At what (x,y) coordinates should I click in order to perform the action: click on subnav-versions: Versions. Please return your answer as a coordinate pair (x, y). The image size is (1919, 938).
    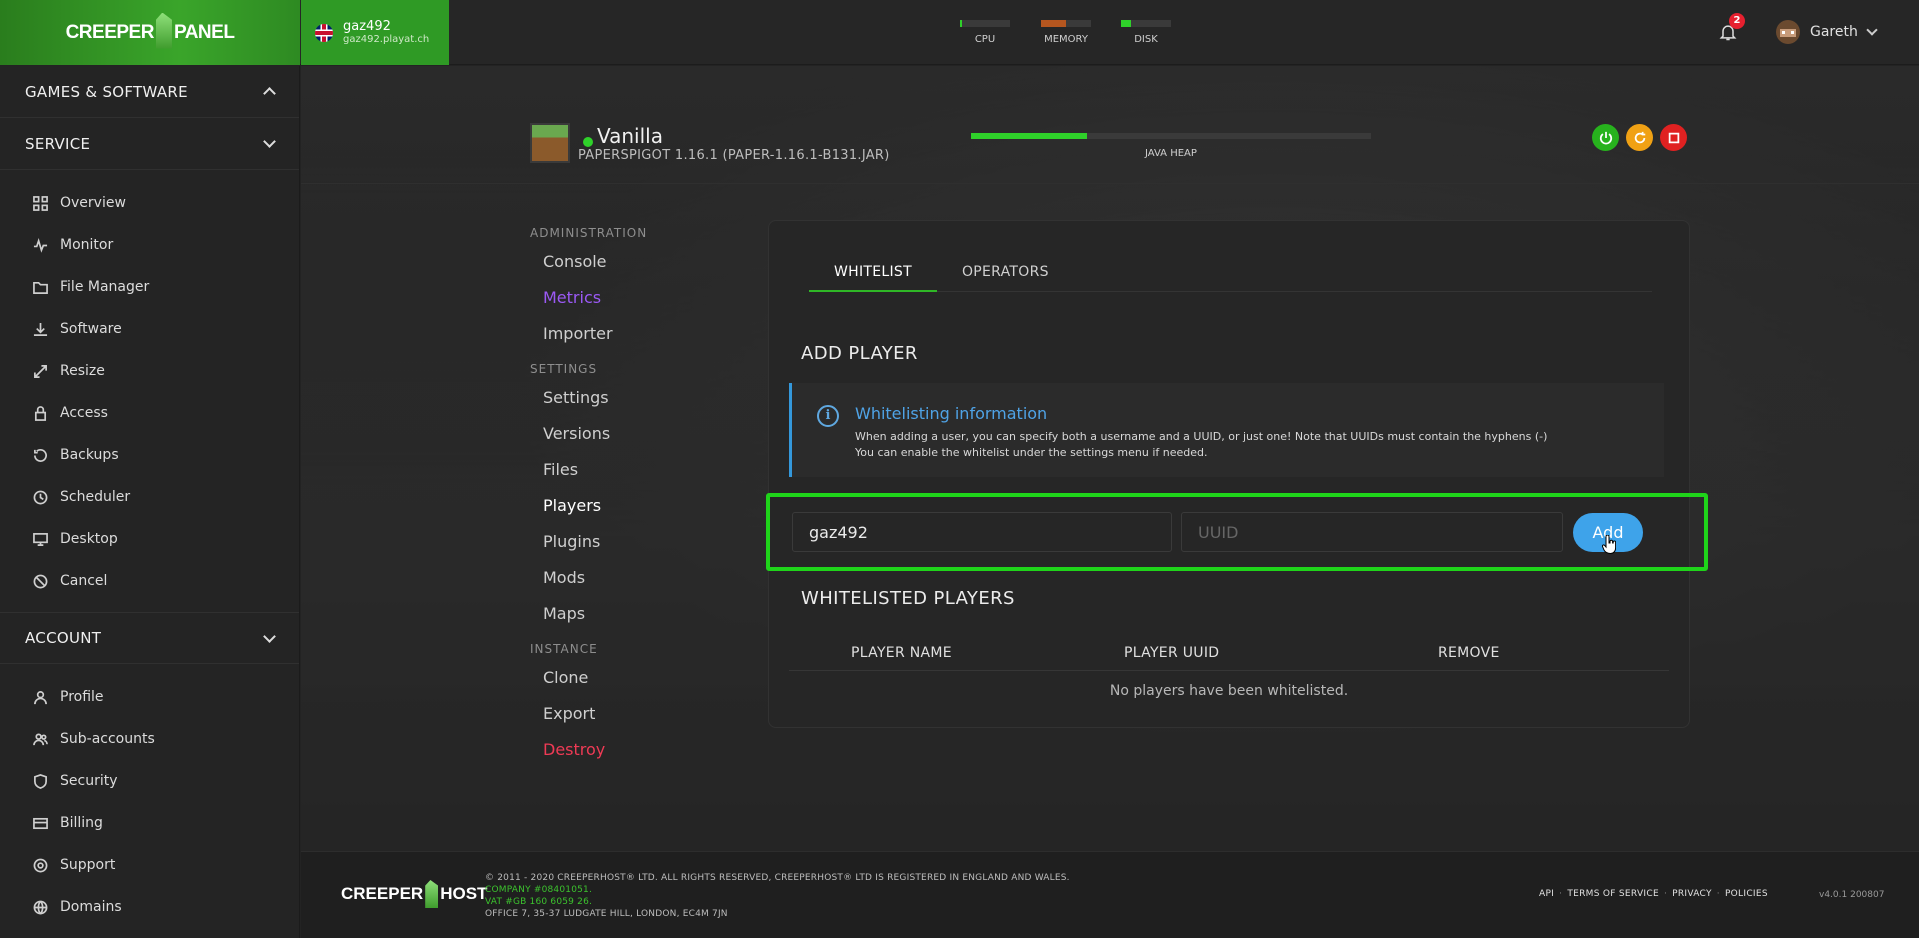
    Looking at the image, I should click on (630, 434).